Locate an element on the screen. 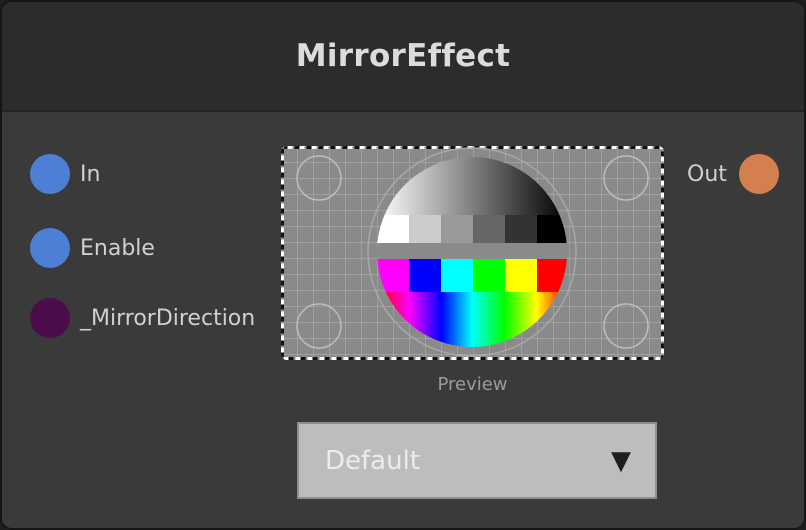  node-title: MirrorEffect is located at coordinates (403, 56).